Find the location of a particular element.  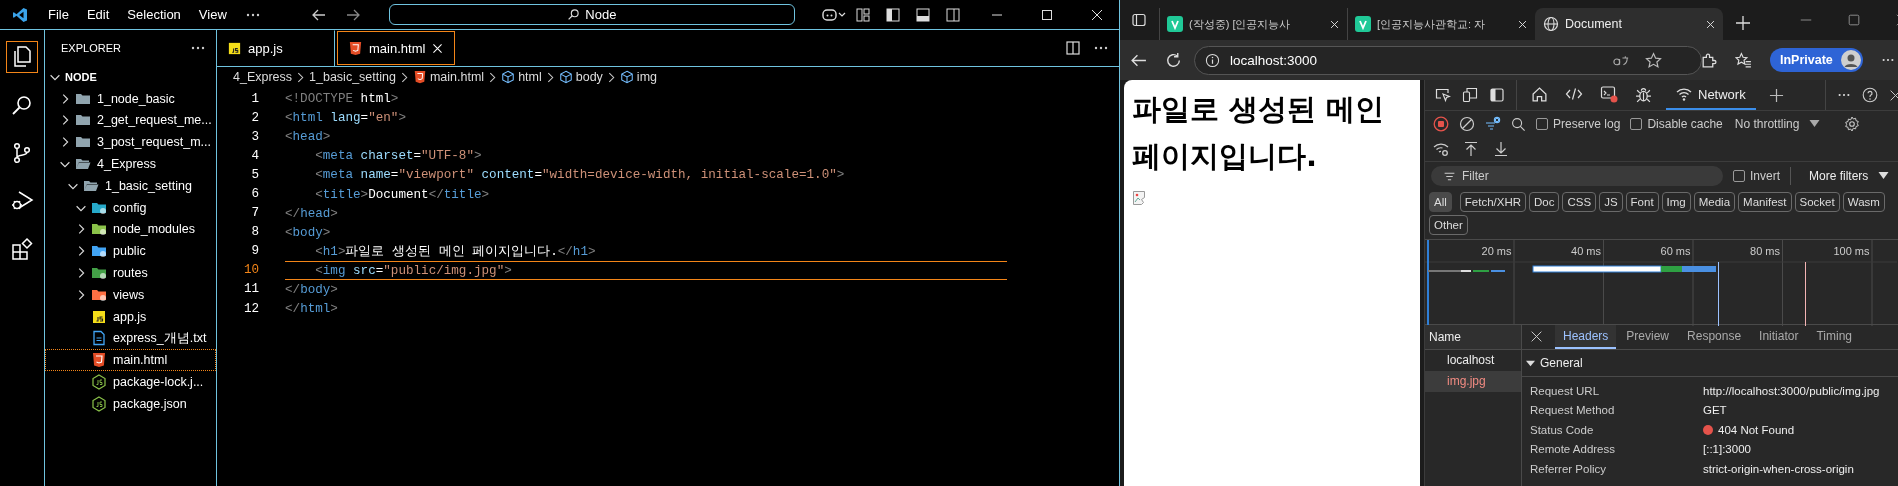

details-tab: Preview is located at coordinates (1648, 337).